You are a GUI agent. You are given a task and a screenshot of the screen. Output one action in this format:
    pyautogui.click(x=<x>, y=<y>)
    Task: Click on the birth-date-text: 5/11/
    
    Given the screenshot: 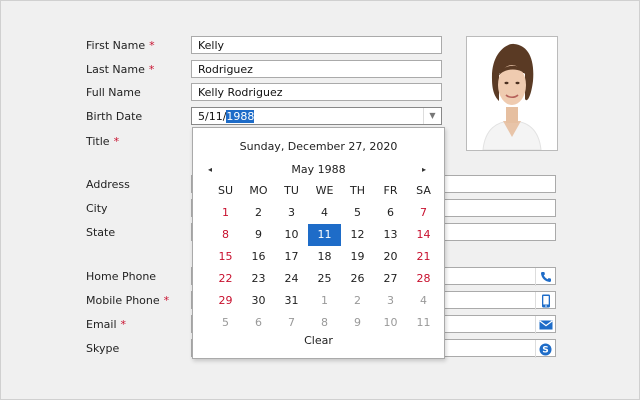 What is the action you would take?
    pyautogui.click(x=212, y=116)
    